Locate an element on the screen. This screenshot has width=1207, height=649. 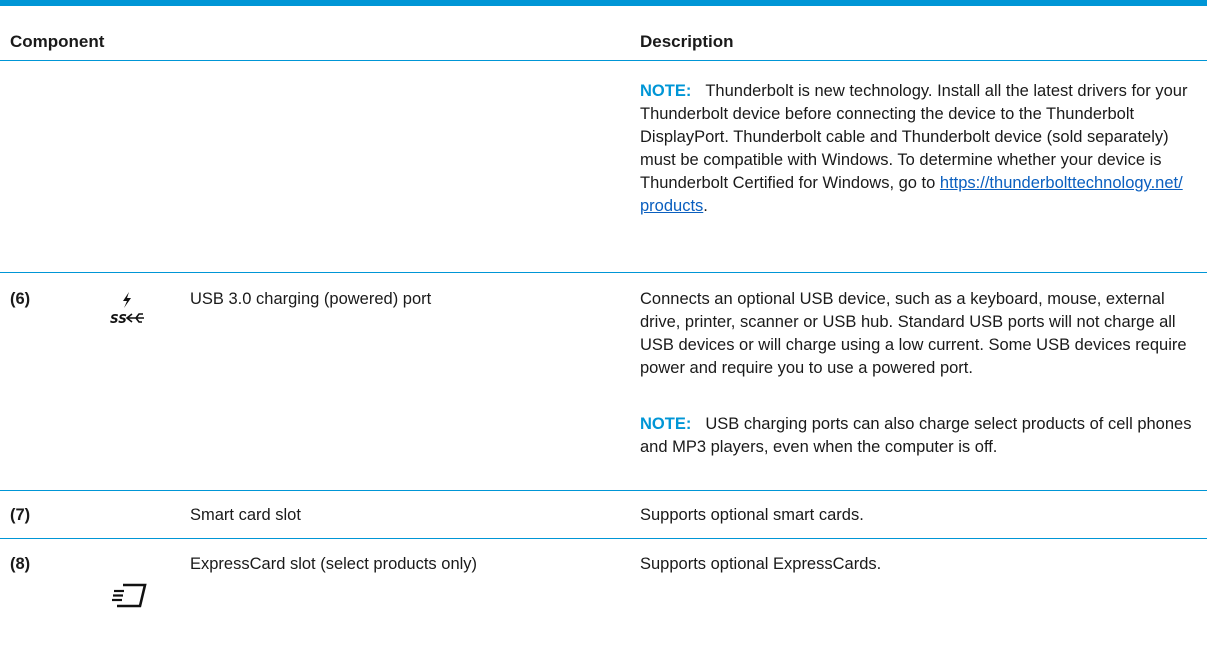
row-number: (7) is located at coordinates (20, 515).